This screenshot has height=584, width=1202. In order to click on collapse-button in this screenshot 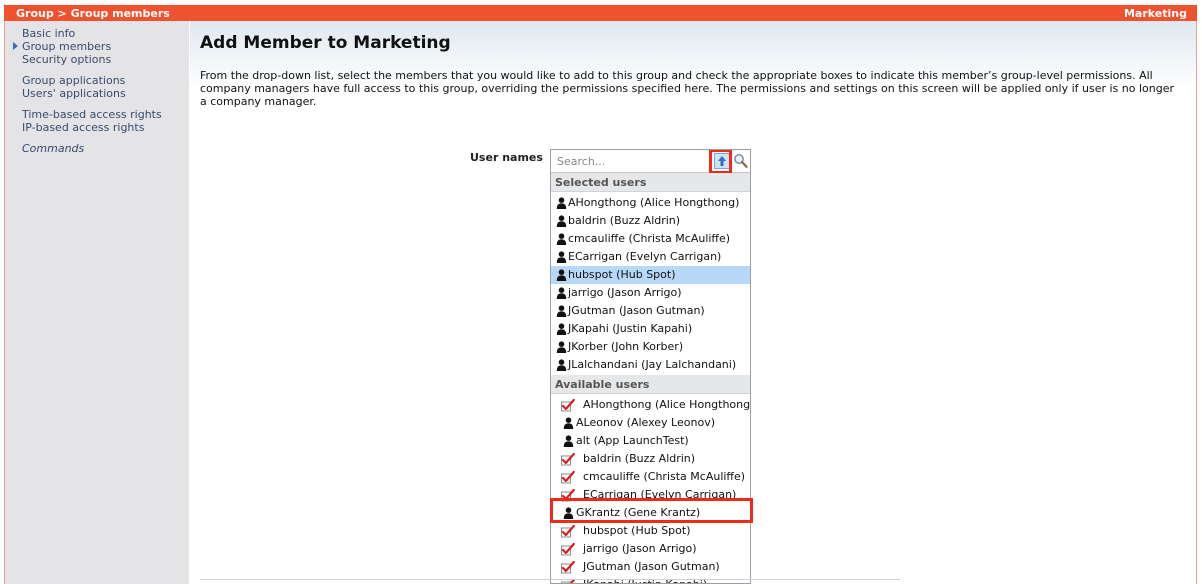, I will do `click(722, 161)`.